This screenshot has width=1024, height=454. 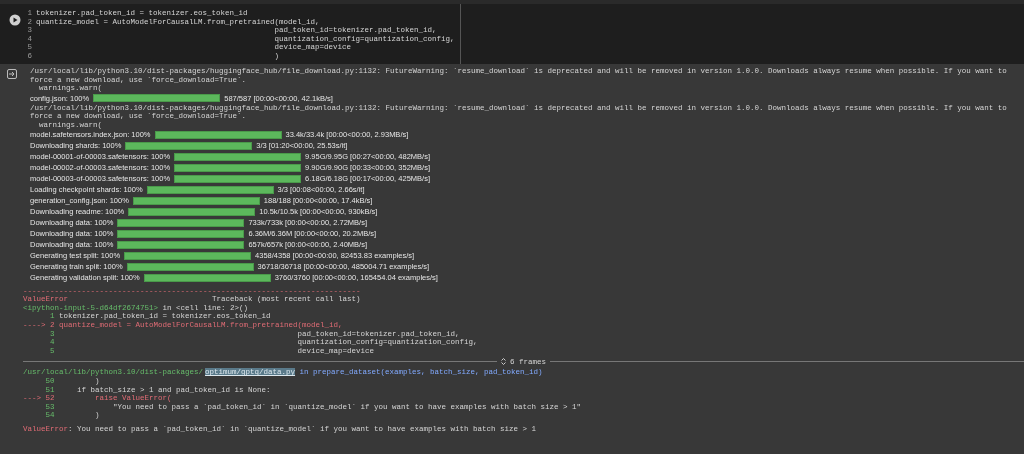 I want to click on chevron-icon, so click(x=503, y=362).